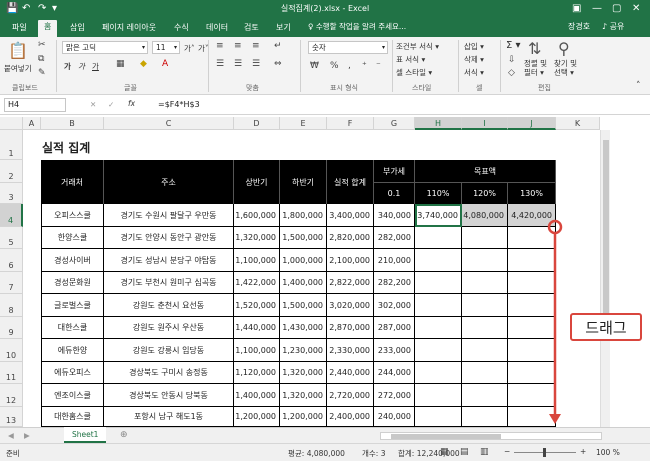  I want to click on drag-arrow-head, so click(555, 419).